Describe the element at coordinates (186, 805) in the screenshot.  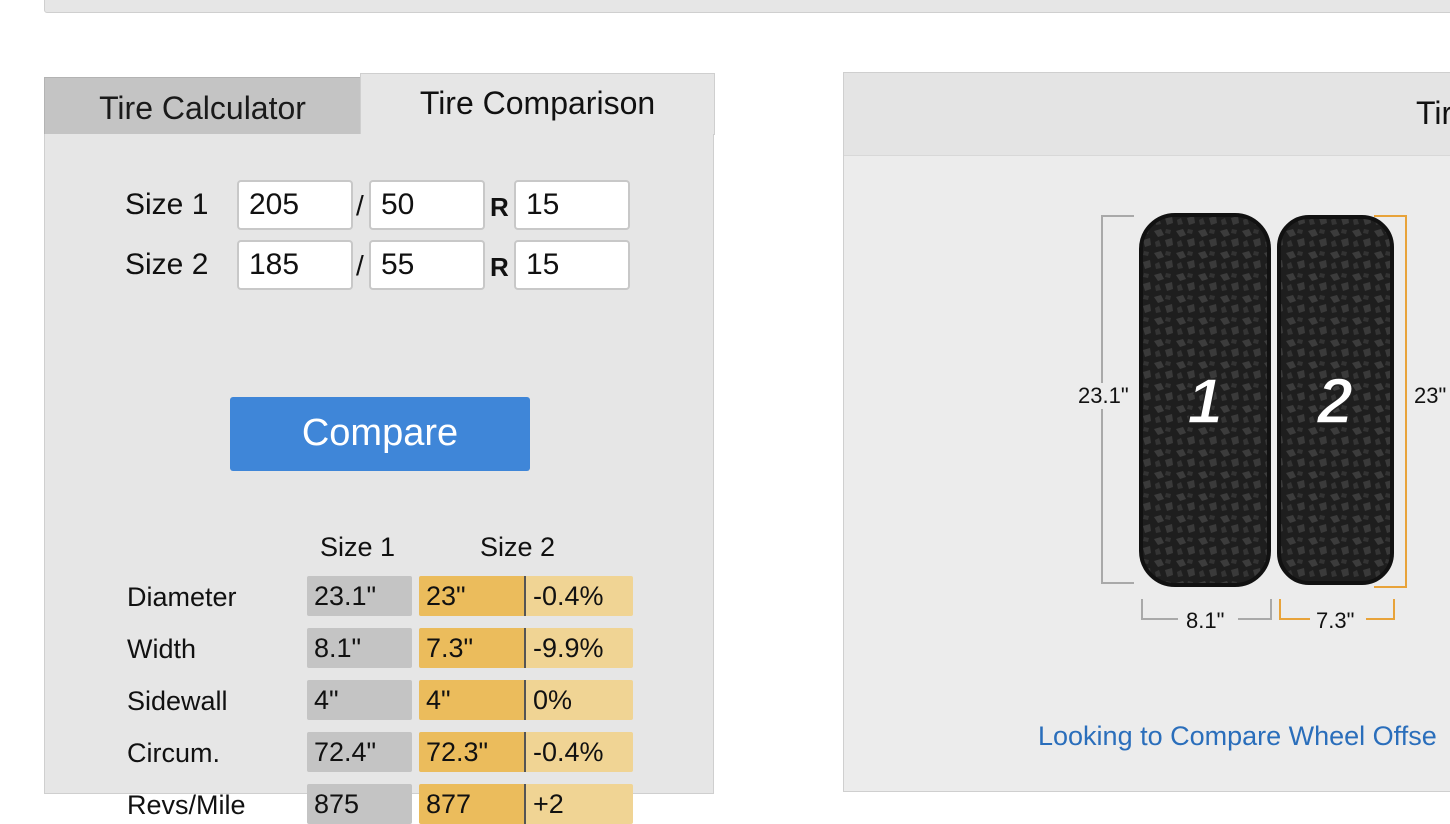
I see `result-label: Revs/Mile` at that location.